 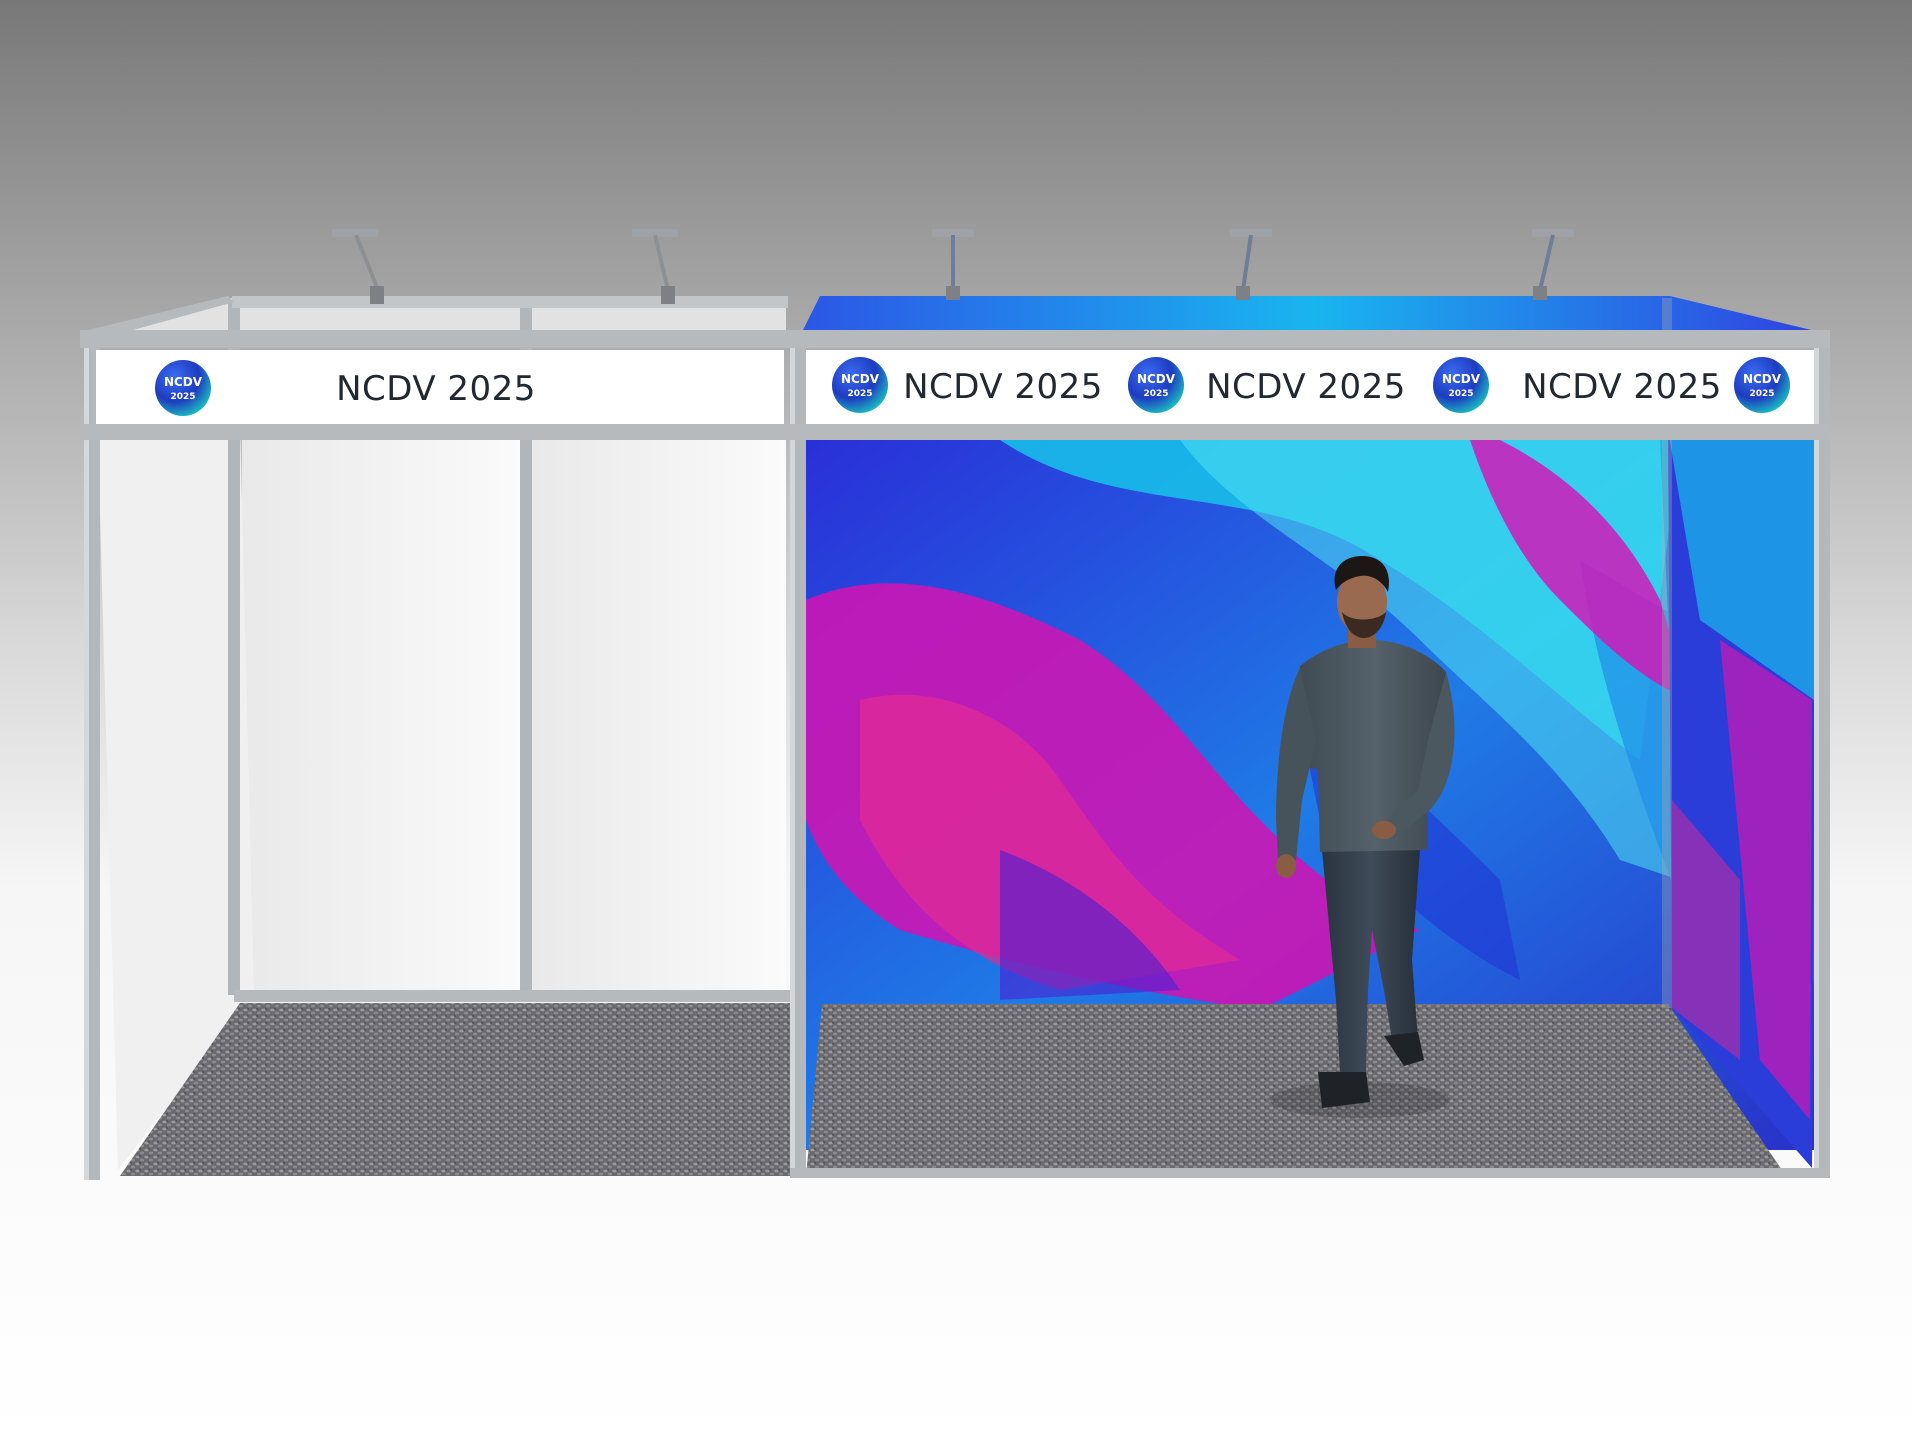 What do you see at coordinates (1306, 387) in the screenshot?
I see `right-fascia-text-2: NCDV 2025` at bounding box center [1306, 387].